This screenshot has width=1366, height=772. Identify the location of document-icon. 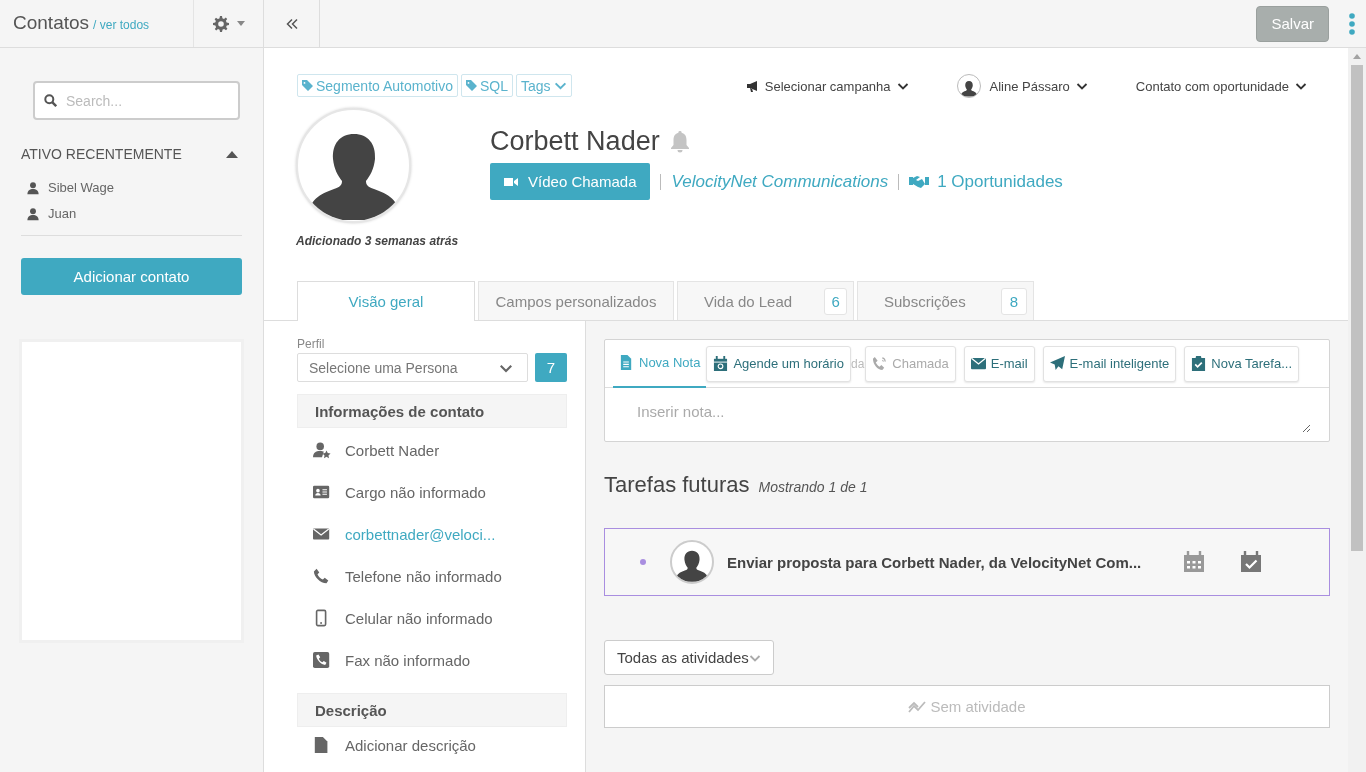
(626, 362).